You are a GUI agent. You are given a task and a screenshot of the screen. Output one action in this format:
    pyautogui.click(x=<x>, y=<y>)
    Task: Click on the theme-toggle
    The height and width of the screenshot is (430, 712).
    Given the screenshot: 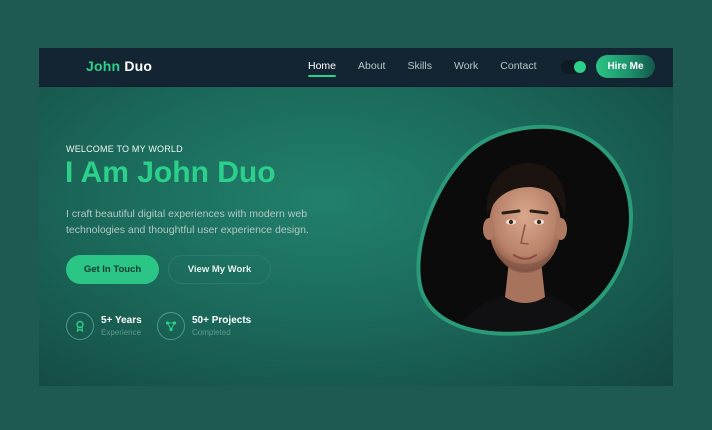 What is the action you would take?
    pyautogui.click(x=574, y=67)
    